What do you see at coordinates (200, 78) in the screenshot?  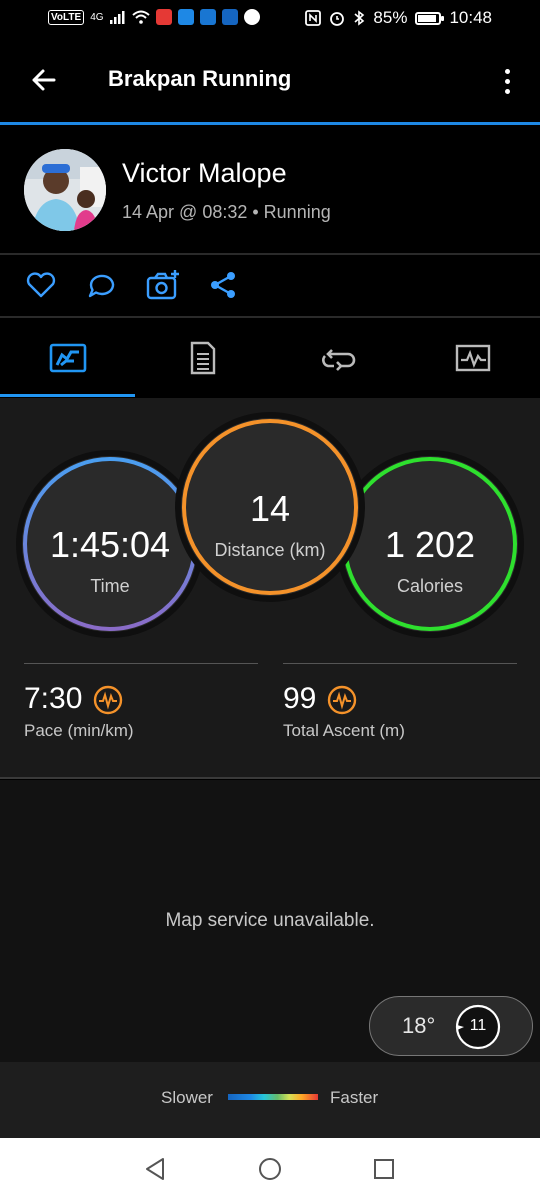 I see `page-title: Brakpan Running` at bounding box center [200, 78].